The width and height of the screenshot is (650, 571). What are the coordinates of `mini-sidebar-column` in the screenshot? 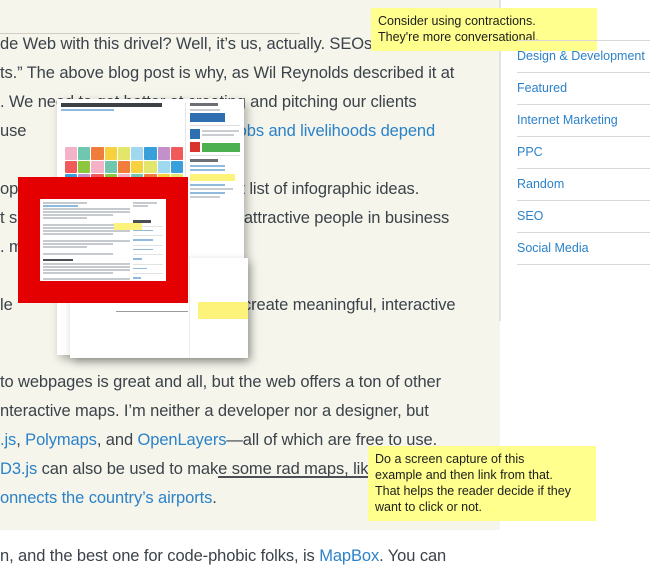 It's located at (148, 240).